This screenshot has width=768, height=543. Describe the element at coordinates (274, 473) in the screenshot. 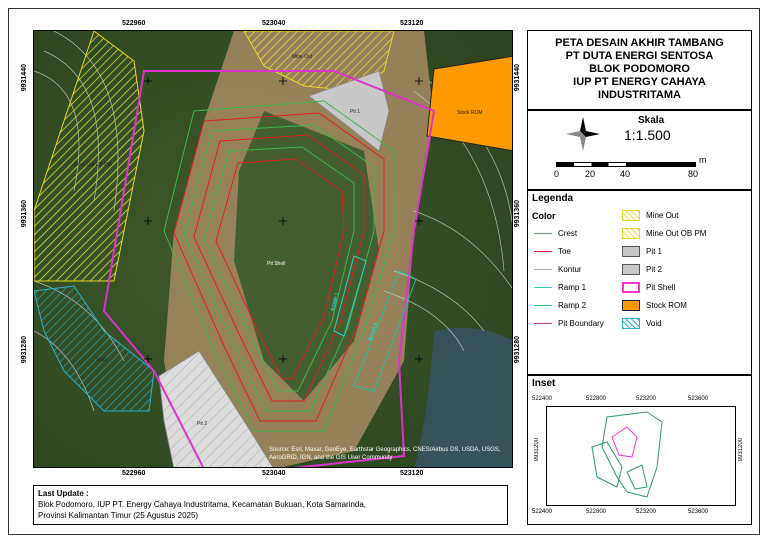

I see `bottom-tick: 523040` at that location.